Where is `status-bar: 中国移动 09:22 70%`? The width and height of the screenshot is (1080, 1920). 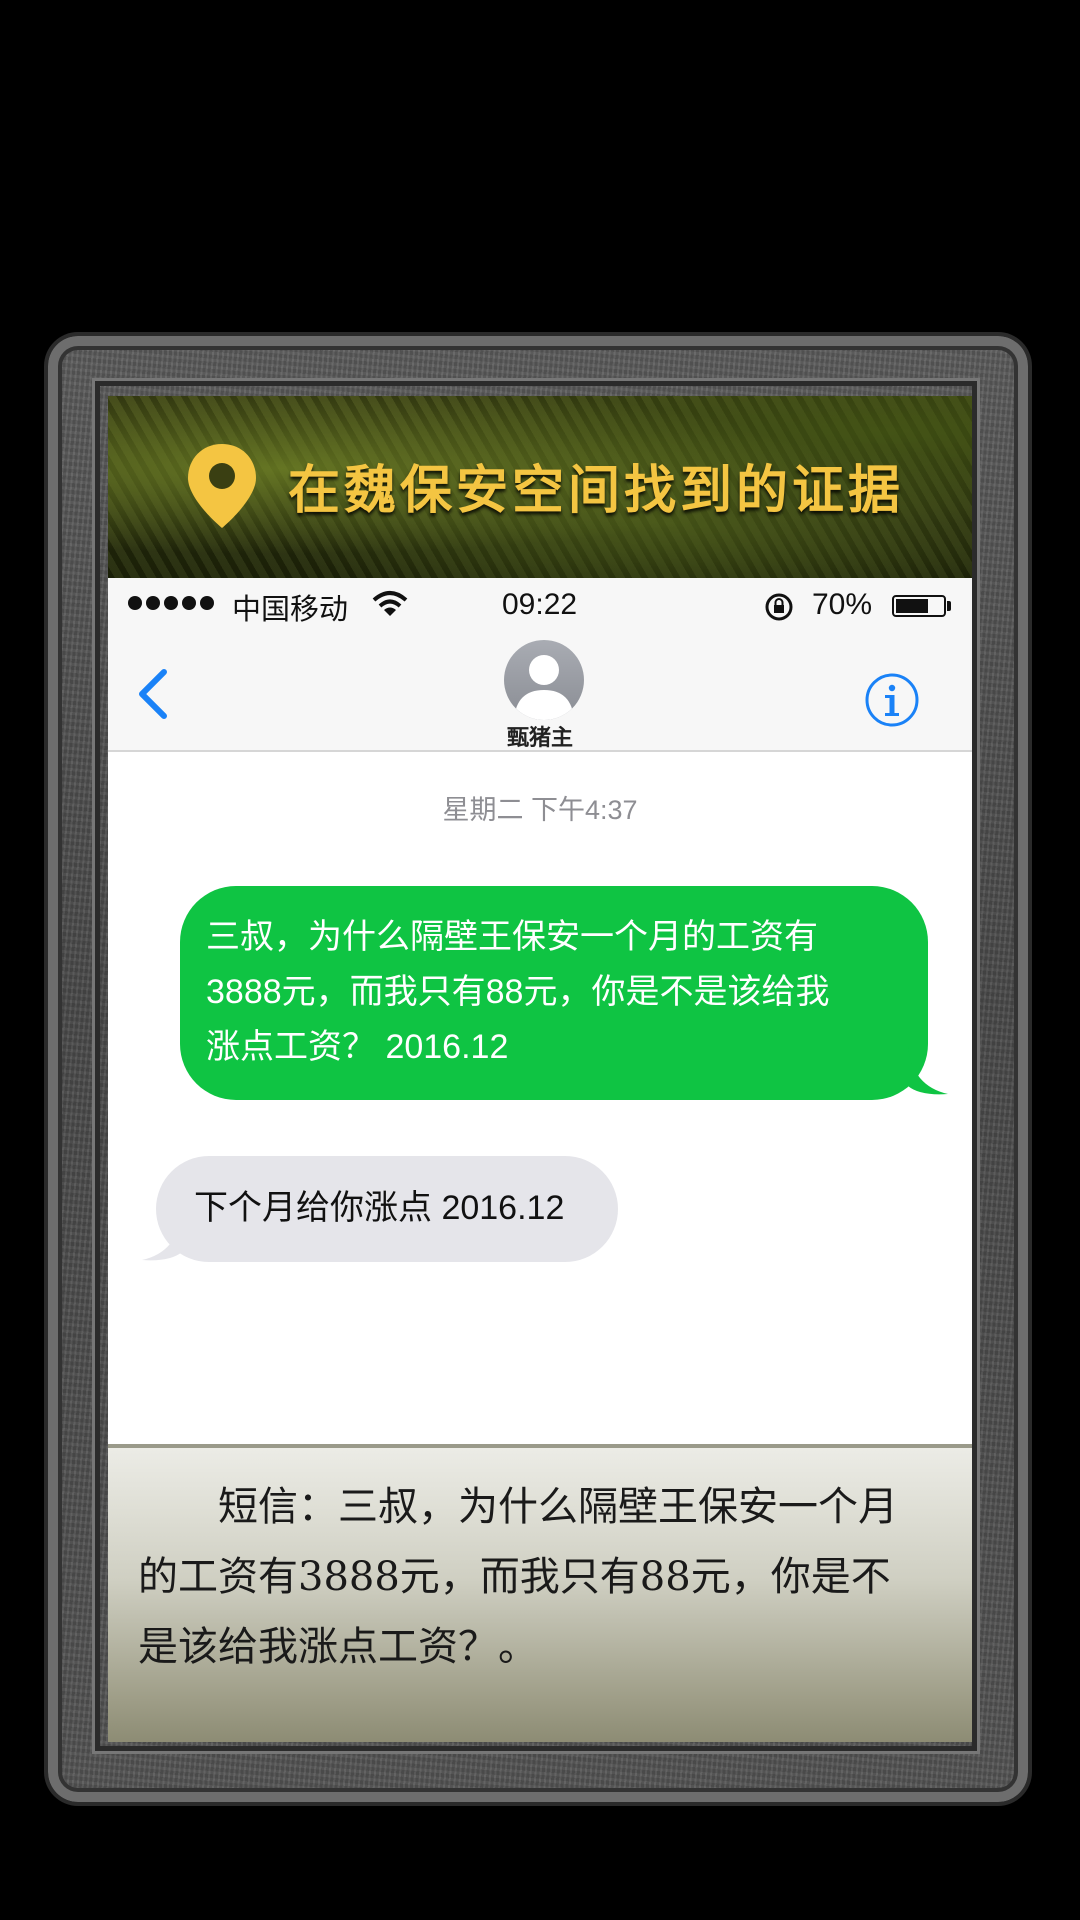 status-bar: 中国移动 09:22 70% is located at coordinates (540, 607).